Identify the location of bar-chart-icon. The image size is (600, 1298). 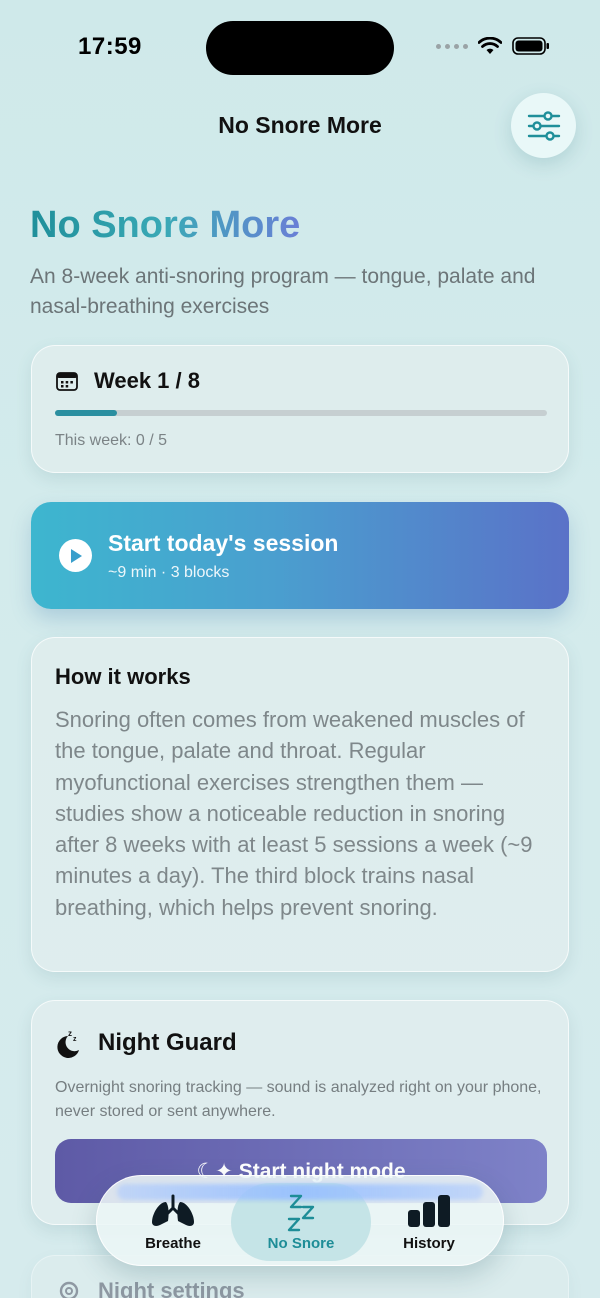
(429, 1211).